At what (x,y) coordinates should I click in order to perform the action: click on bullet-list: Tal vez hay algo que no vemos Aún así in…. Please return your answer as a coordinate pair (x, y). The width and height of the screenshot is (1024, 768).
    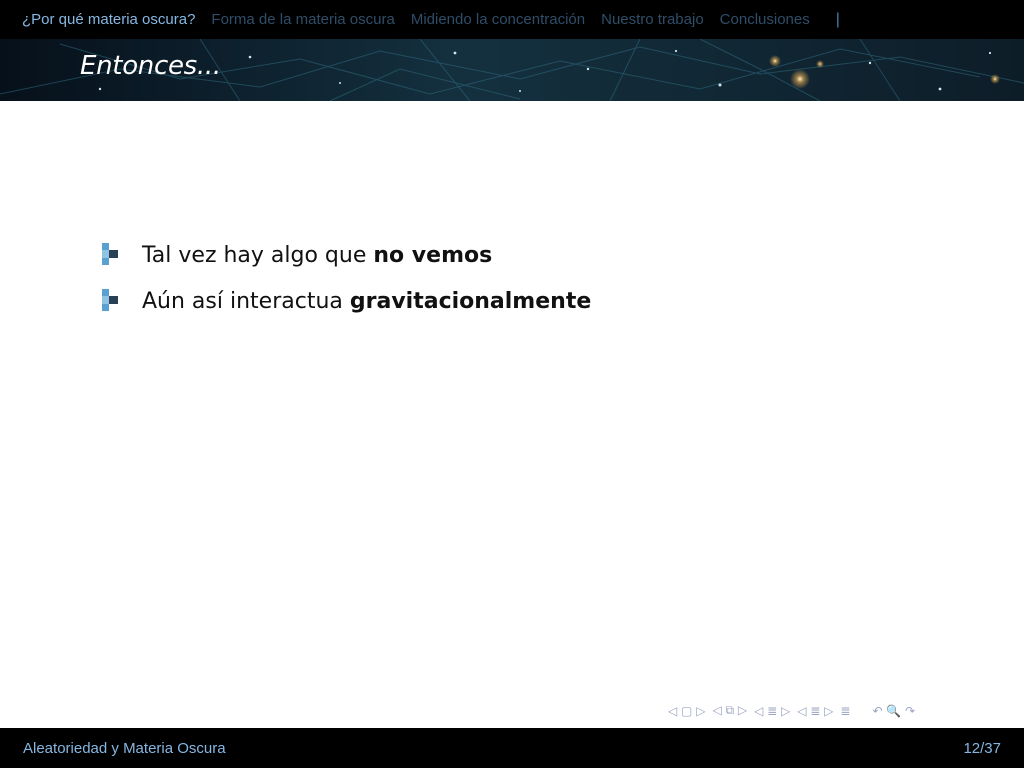
    Looking at the image, I should click on (345, 278).